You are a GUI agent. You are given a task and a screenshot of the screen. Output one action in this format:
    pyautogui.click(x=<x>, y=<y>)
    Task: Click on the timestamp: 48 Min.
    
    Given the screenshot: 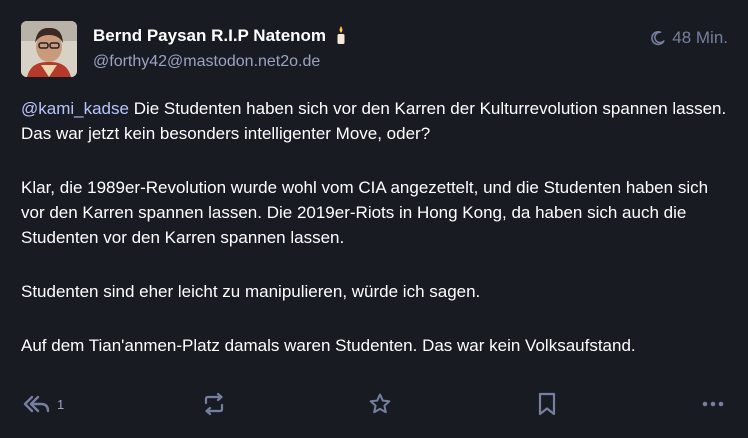 What is the action you would take?
    pyautogui.click(x=689, y=38)
    